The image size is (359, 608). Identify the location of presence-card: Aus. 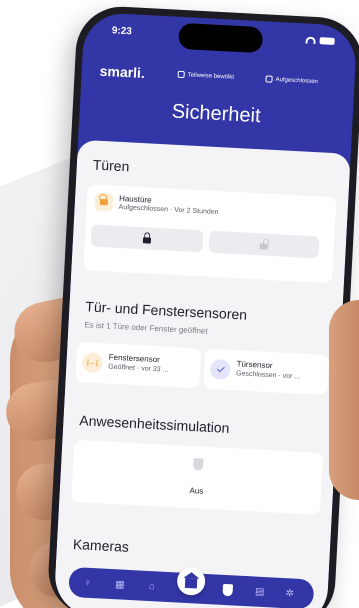
(197, 477).